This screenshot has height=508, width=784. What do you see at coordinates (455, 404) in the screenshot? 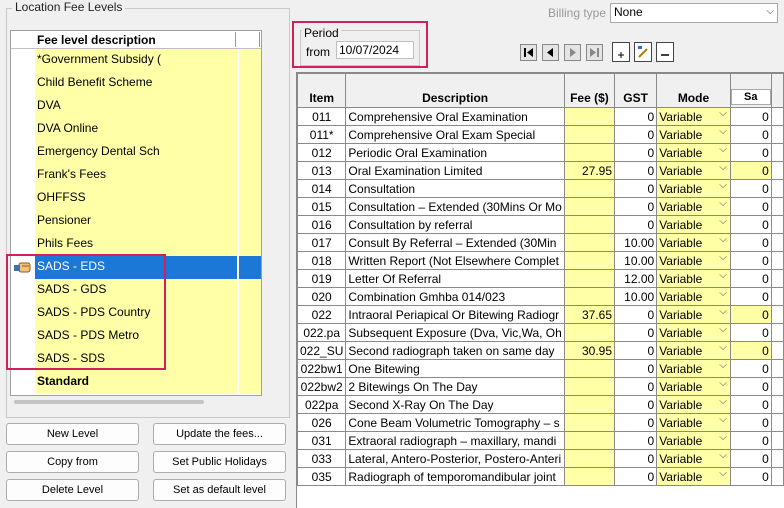
I see `description-cell: Second X-Ray On The Day` at bounding box center [455, 404].